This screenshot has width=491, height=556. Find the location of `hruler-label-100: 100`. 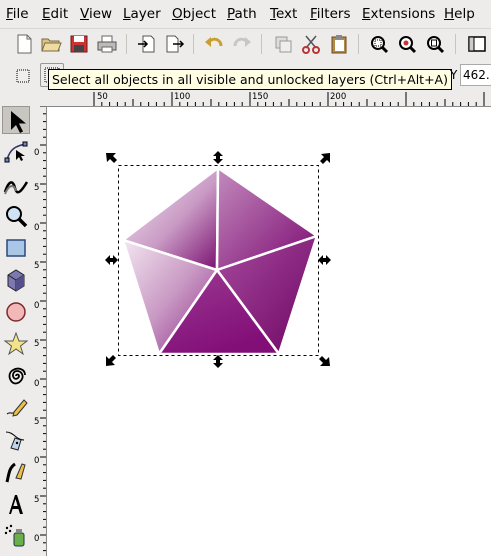

hruler-label-100: 100 is located at coordinates (182, 97).